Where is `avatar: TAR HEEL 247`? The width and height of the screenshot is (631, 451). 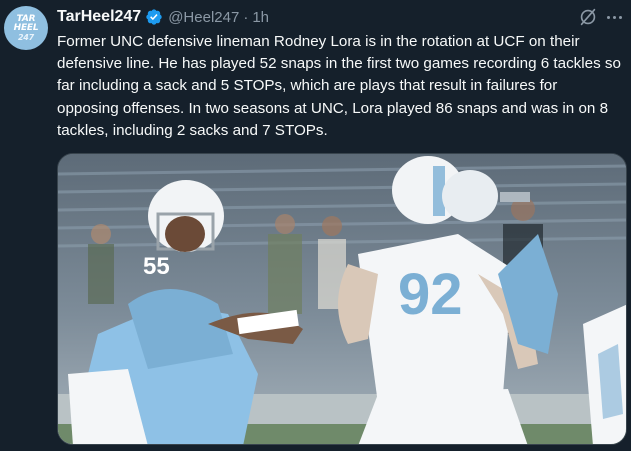
avatar: TAR HEEL 247 is located at coordinates (26, 28).